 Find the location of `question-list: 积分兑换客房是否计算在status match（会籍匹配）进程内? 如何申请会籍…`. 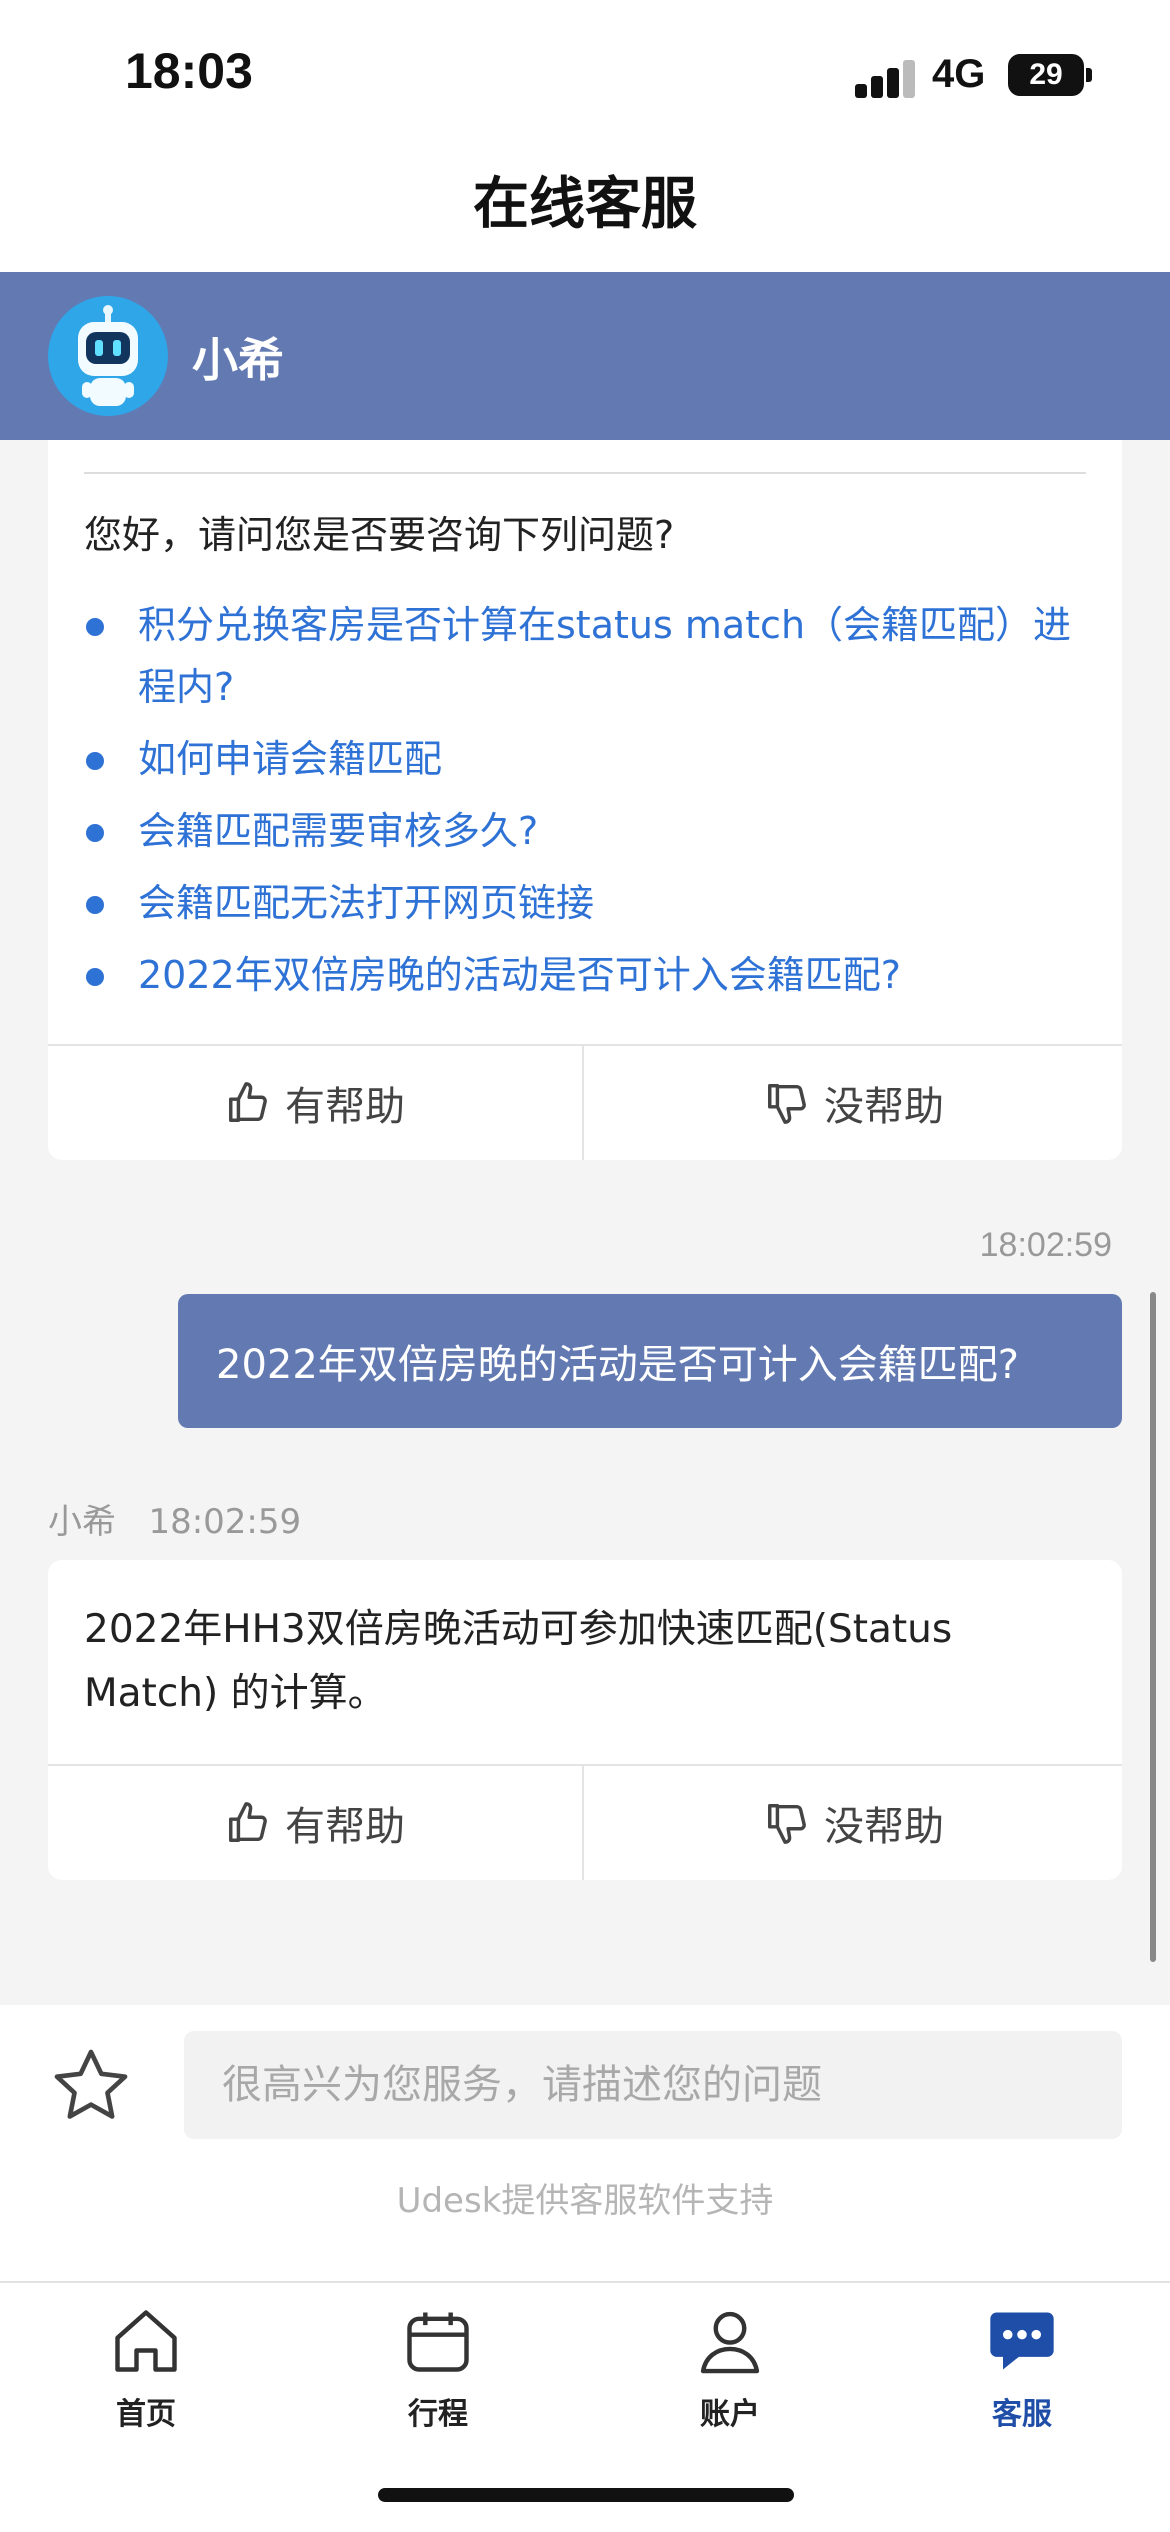

question-list: 积分兑换客房是否计算在status match（会籍匹配）进程内? 如何申请会籍… is located at coordinates (584, 805).